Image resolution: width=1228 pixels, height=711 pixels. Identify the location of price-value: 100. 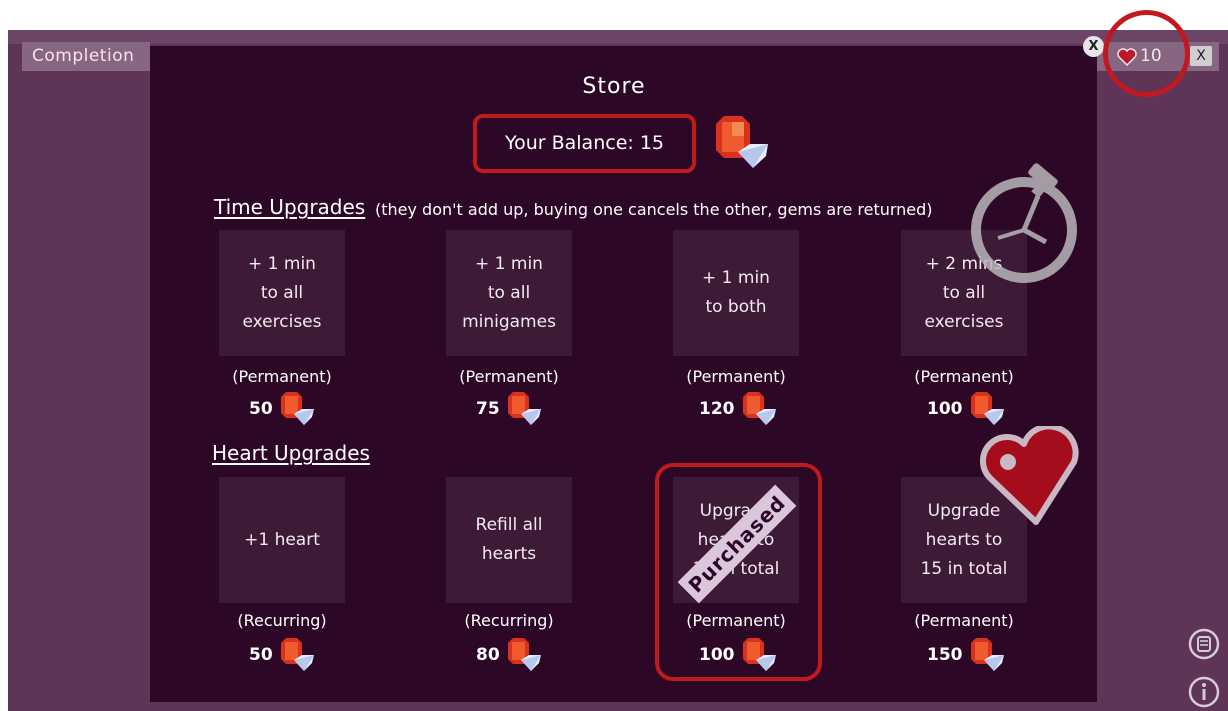
(945, 409).